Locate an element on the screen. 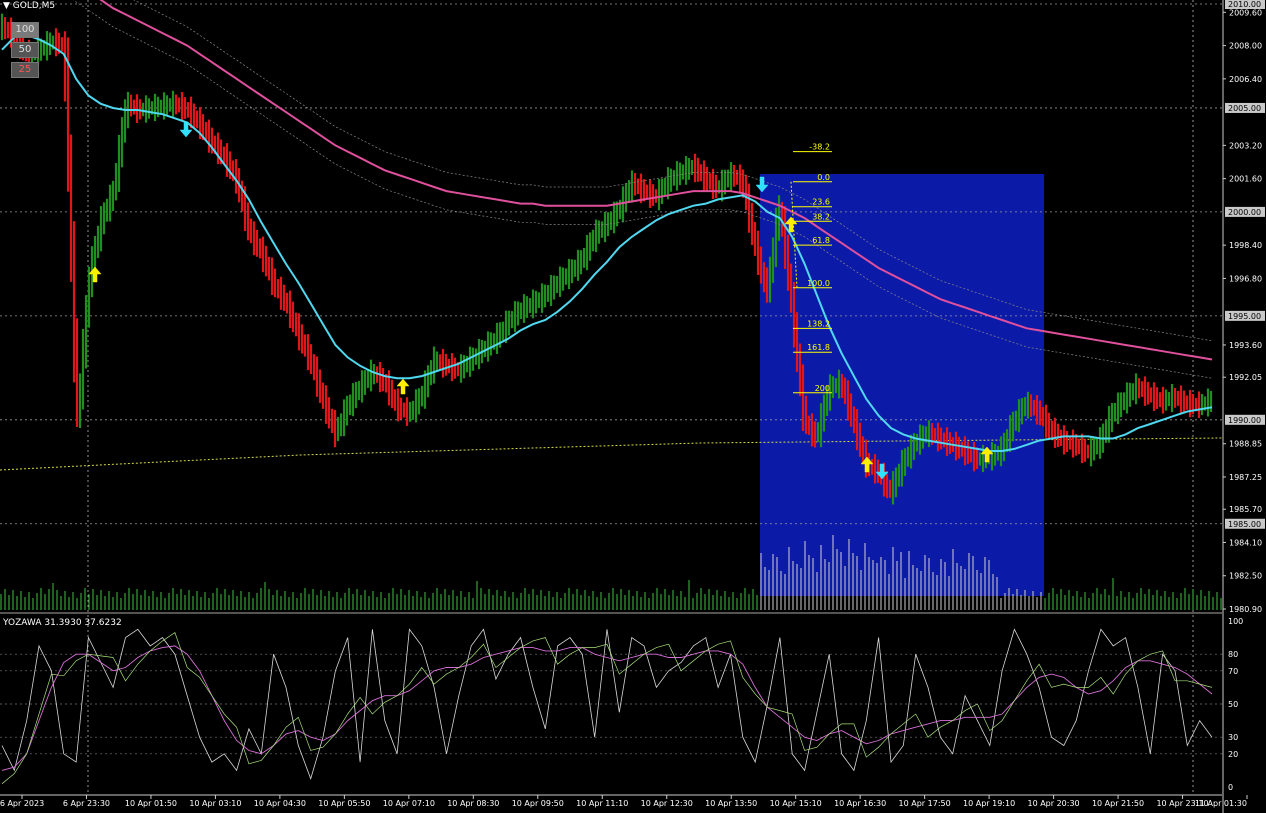 The height and width of the screenshot is (813, 1266). price-highlight-label: 1985.00 is located at coordinates (1244, 524).